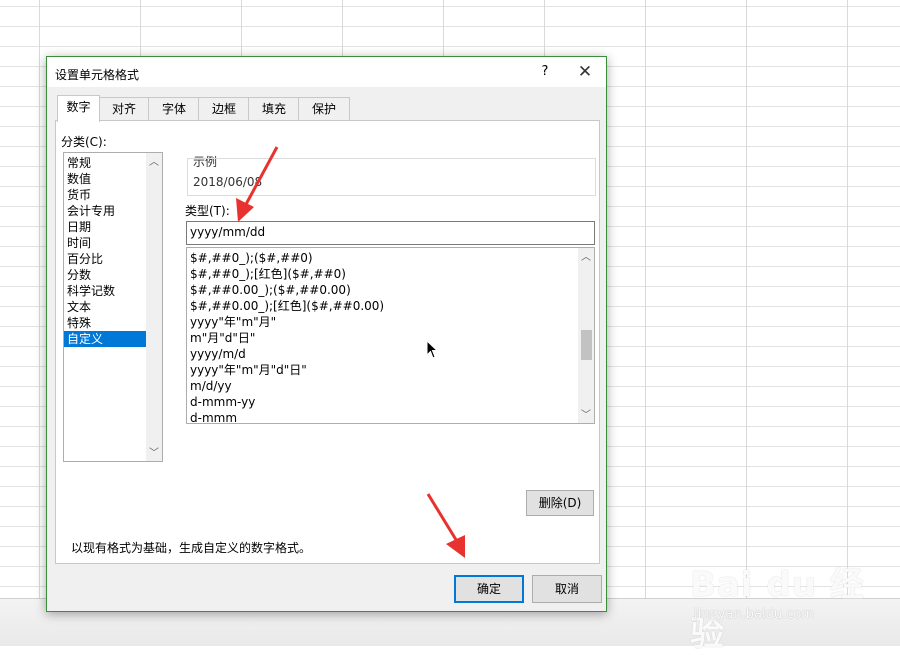  I want to click on category-item: 时间, so click(110, 243).